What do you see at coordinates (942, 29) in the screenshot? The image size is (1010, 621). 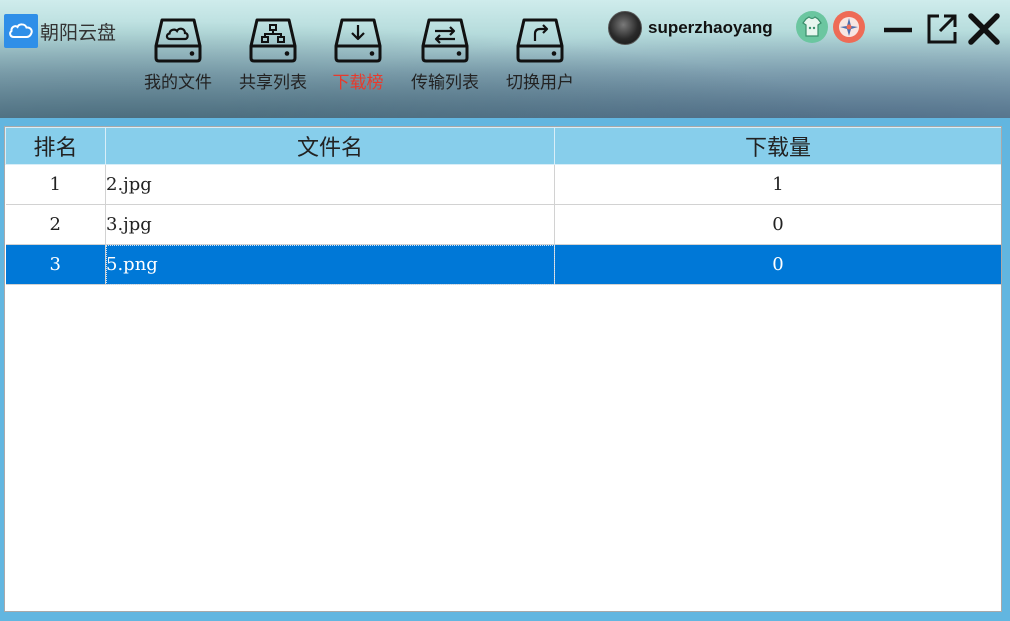 I see `maximize-icon` at bounding box center [942, 29].